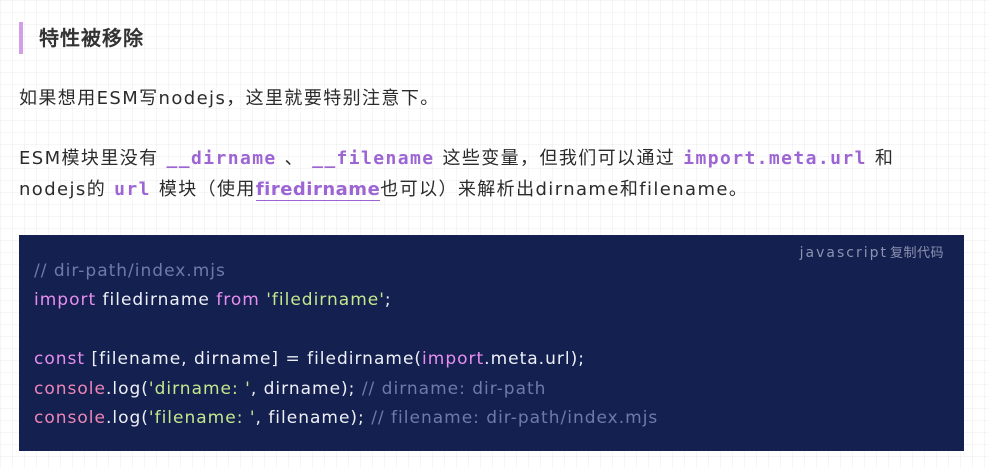 This screenshot has height=468, width=989. What do you see at coordinates (515, 417) in the screenshot?
I see `code-comment: // filename: dir-path/index.mjs` at bounding box center [515, 417].